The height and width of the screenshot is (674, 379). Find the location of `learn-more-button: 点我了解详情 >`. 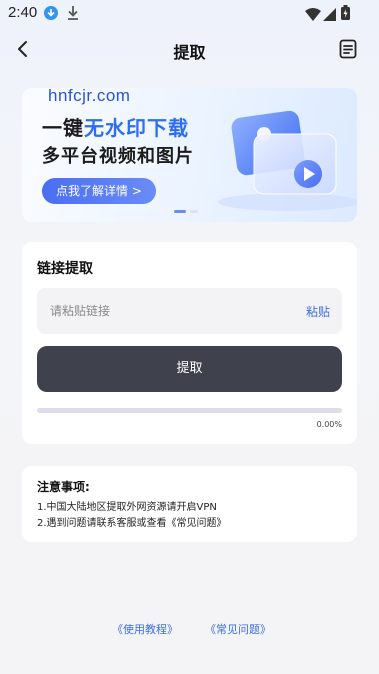

learn-more-button: 点我了解详情 > is located at coordinates (99, 191).